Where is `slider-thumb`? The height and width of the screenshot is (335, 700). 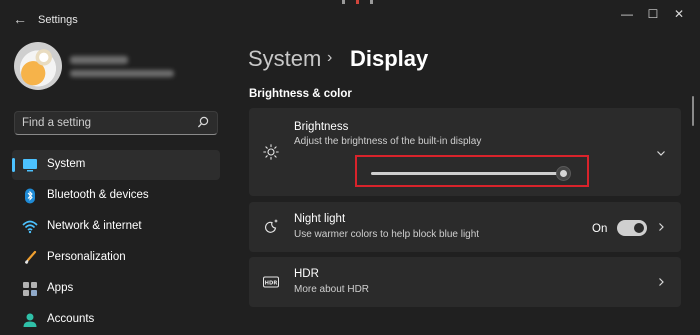
slider-thumb is located at coordinates (564, 173).